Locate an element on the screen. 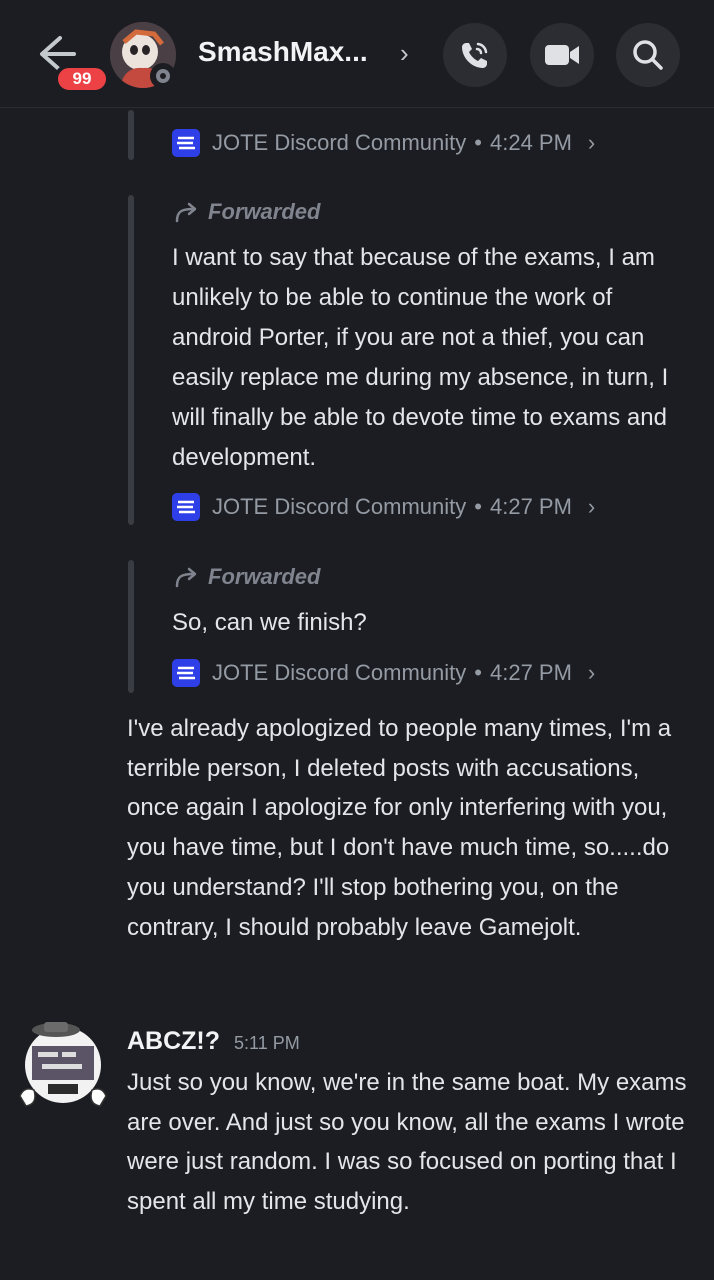 Image resolution: width=714 pixels, height=1280 pixels. forward-source: JOTE Discord Community • 4:24 PM › is located at coordinates (383, 143).